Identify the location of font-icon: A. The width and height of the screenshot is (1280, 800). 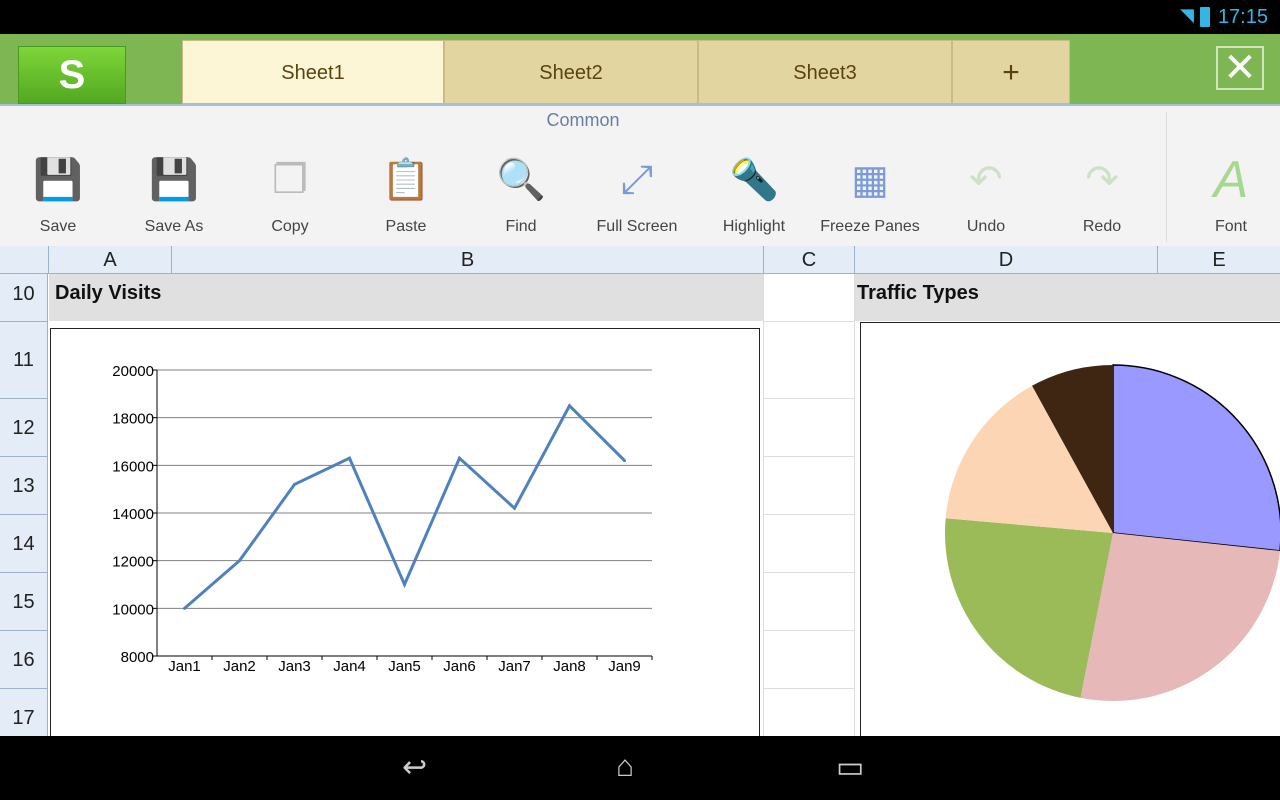
(1231, 180).